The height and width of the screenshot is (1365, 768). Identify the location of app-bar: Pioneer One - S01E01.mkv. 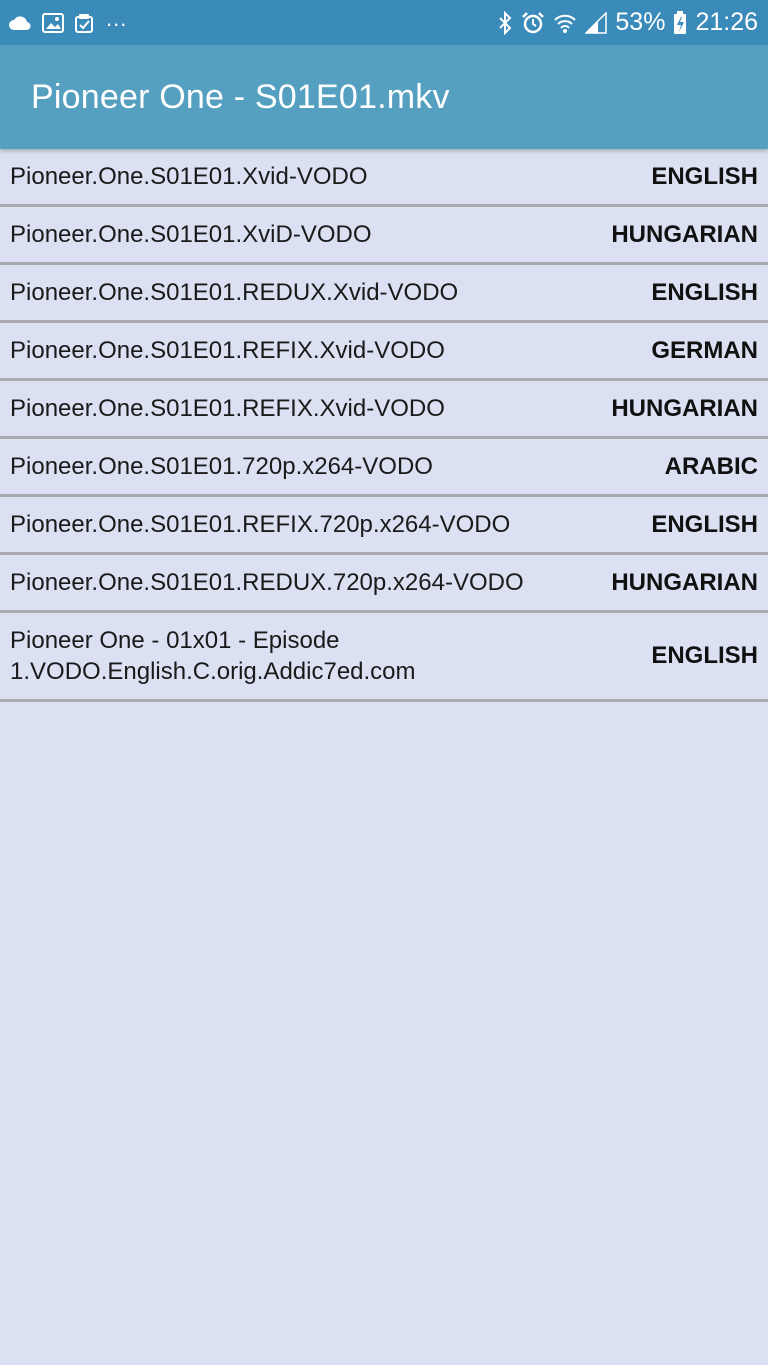
(384, 97).